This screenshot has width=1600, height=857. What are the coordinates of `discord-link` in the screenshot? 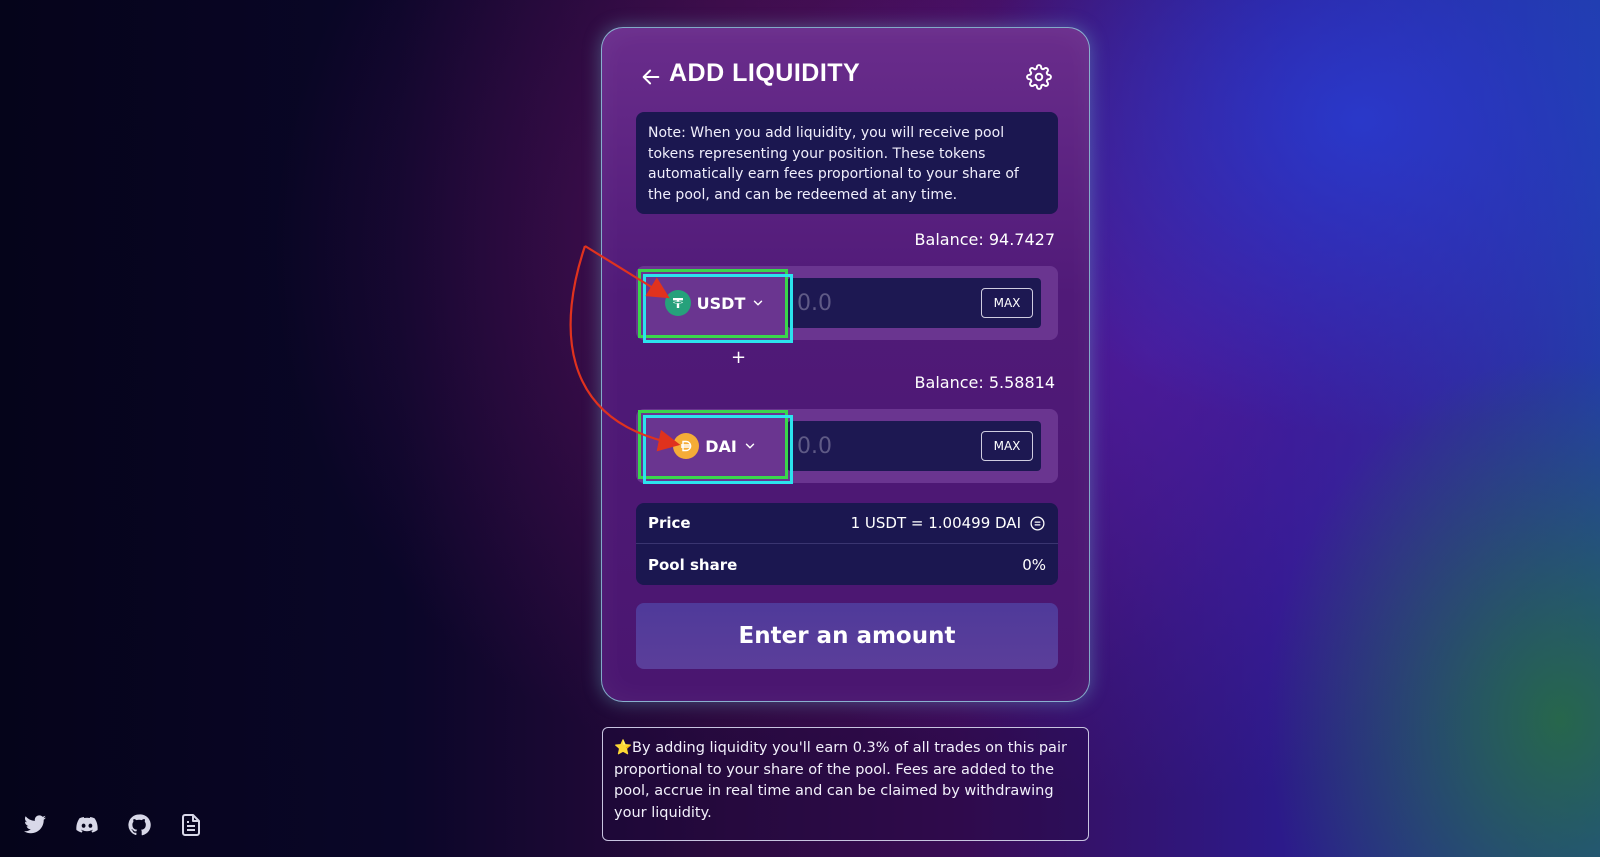 It's located at (87, 825).